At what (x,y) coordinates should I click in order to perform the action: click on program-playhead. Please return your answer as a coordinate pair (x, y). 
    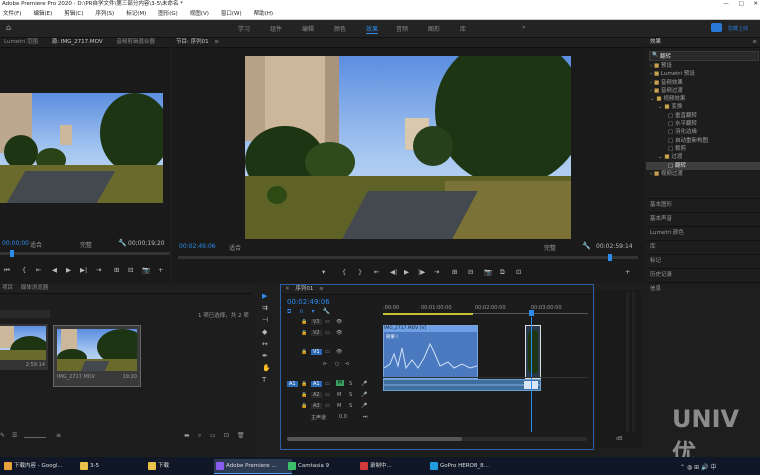
    Looking at the image, I should click on (610, 257).